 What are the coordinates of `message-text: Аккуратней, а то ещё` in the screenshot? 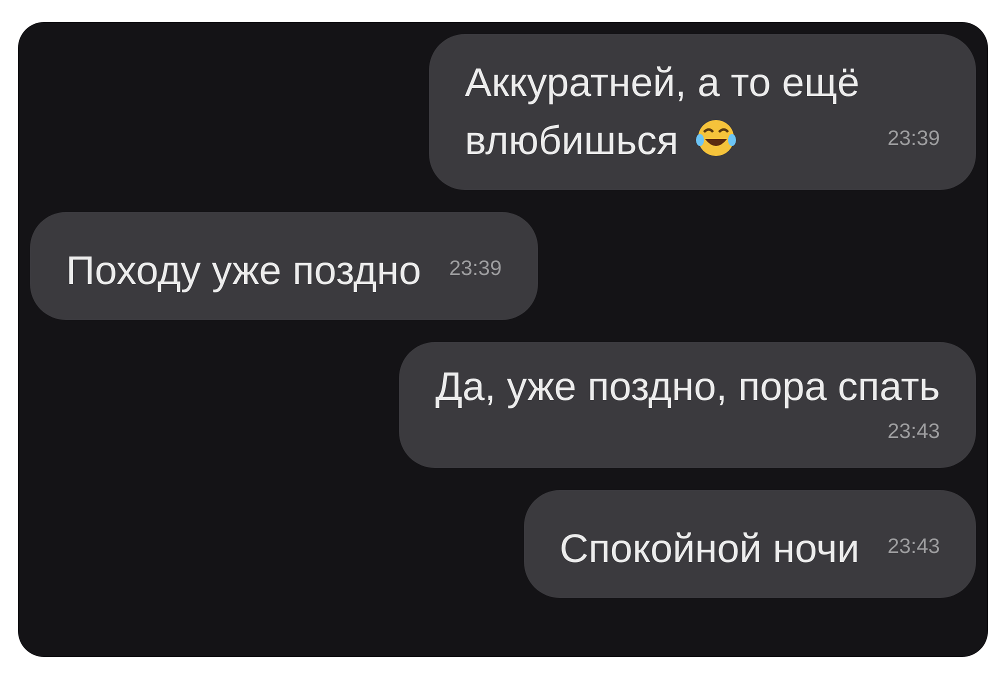 It's located at (662, 83).